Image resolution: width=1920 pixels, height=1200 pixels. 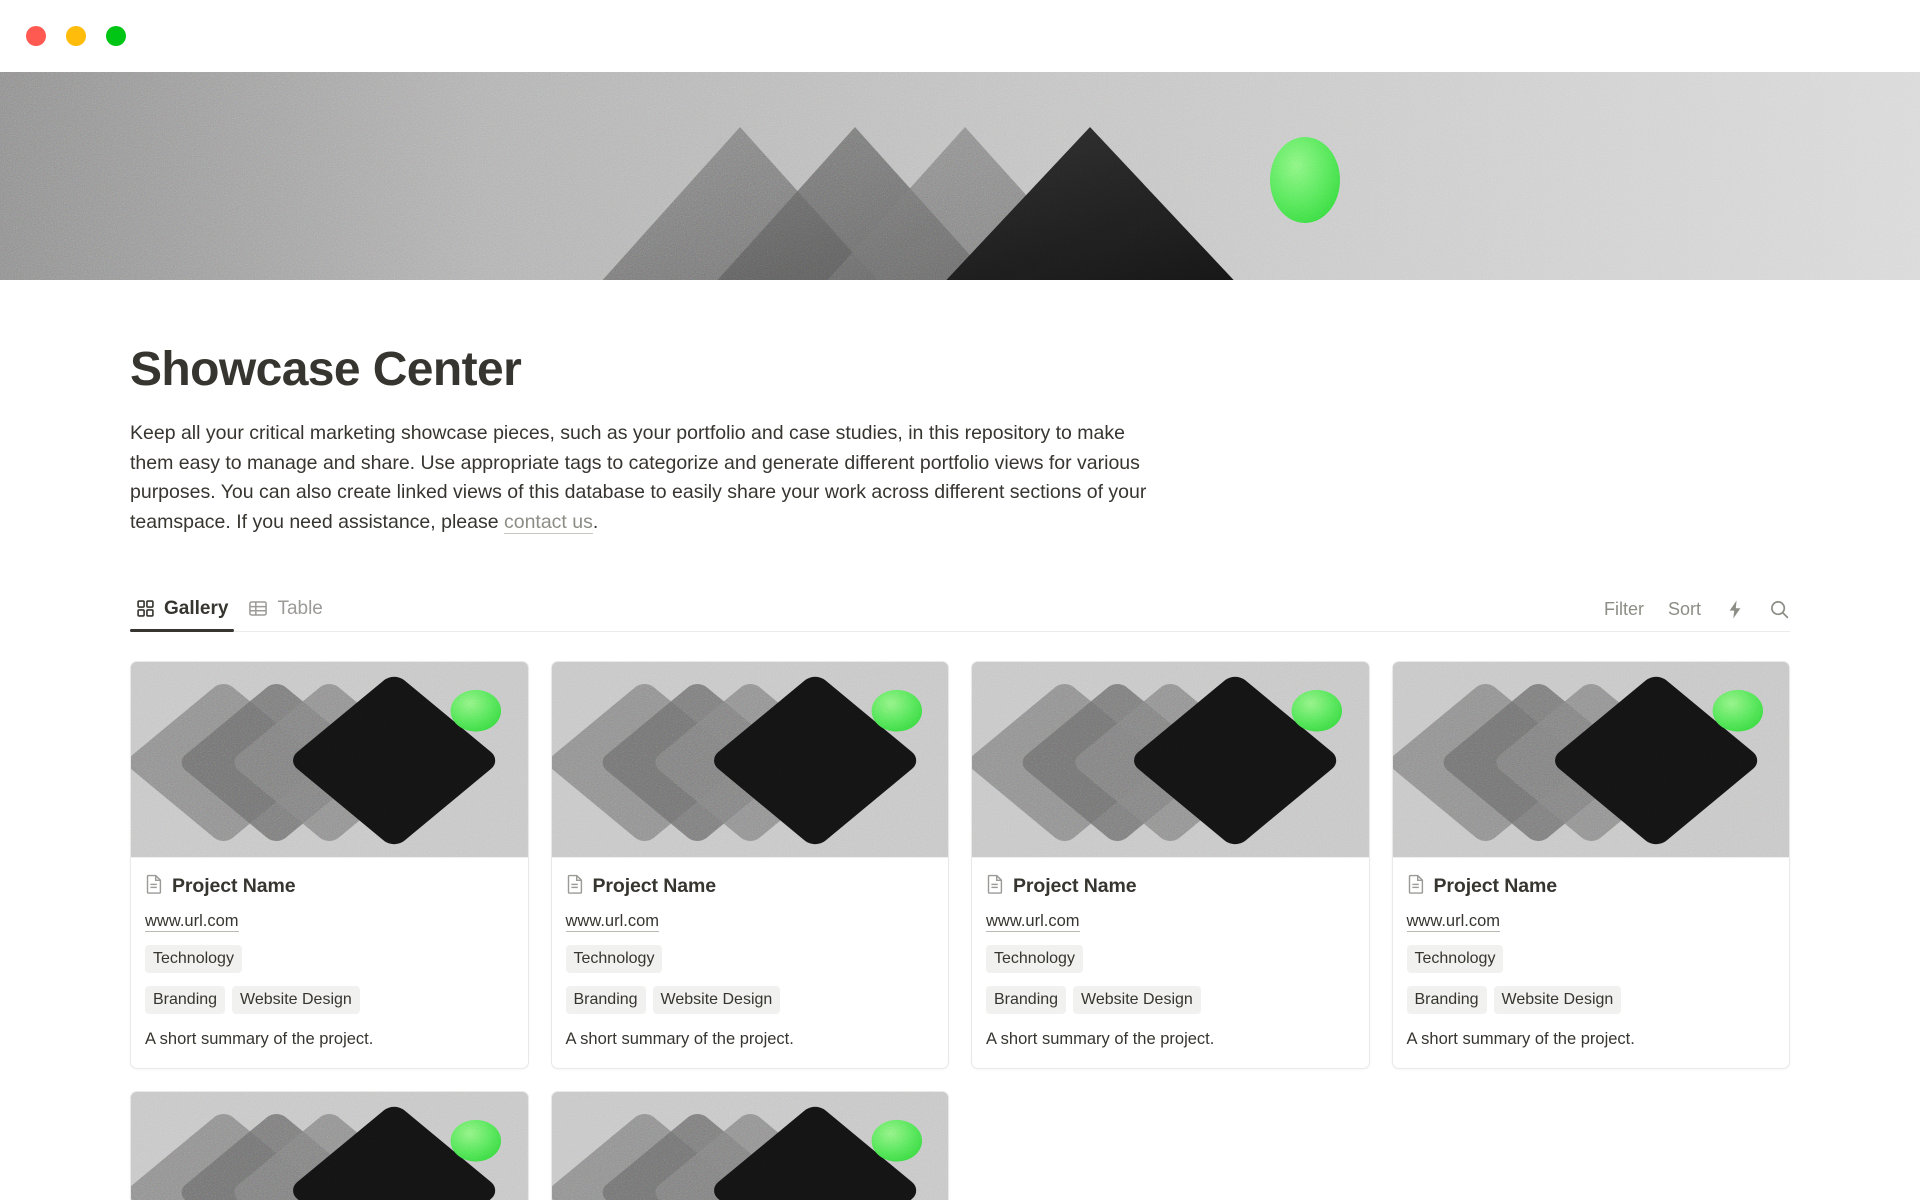 I want to click on page-title: Showcase Center, so click(x=326, y=369).